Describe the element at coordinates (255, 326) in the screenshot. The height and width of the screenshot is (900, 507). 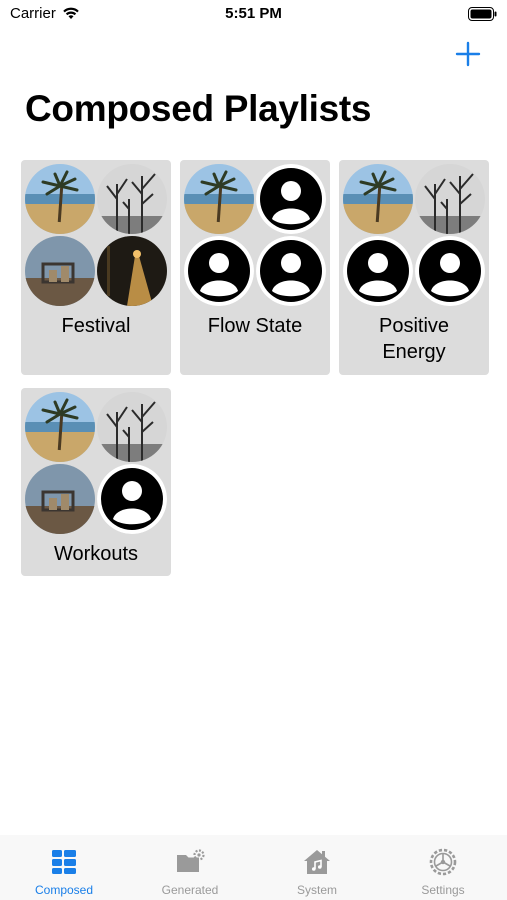
I see `playlist-name: Flow State` at that location.